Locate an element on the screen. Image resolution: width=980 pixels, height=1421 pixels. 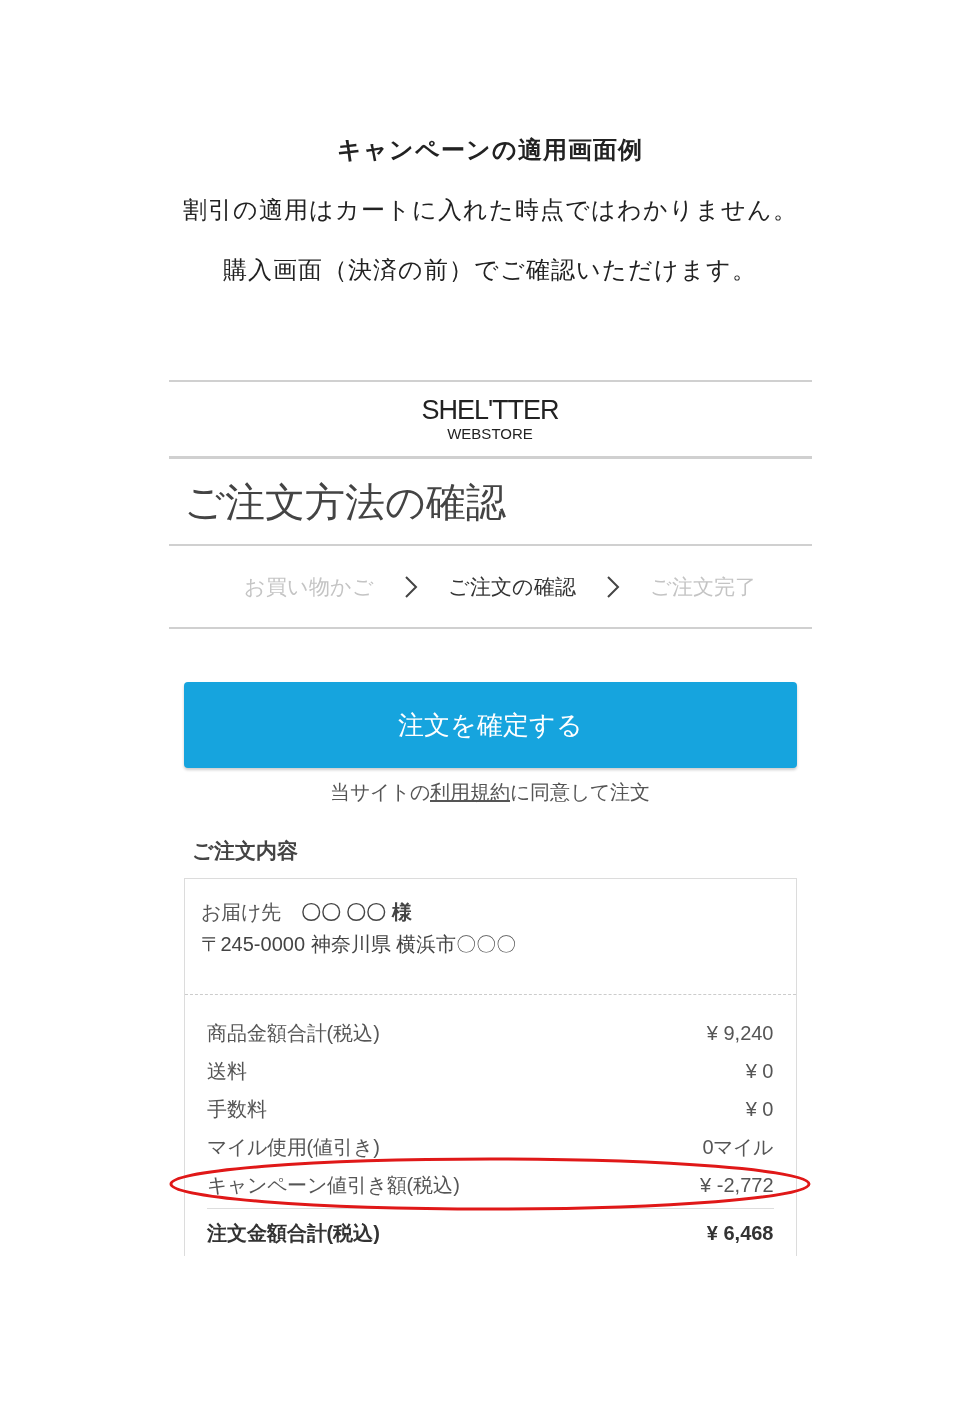
summary-value: ¥ 9,240 is located at coordinates (740, 1033).